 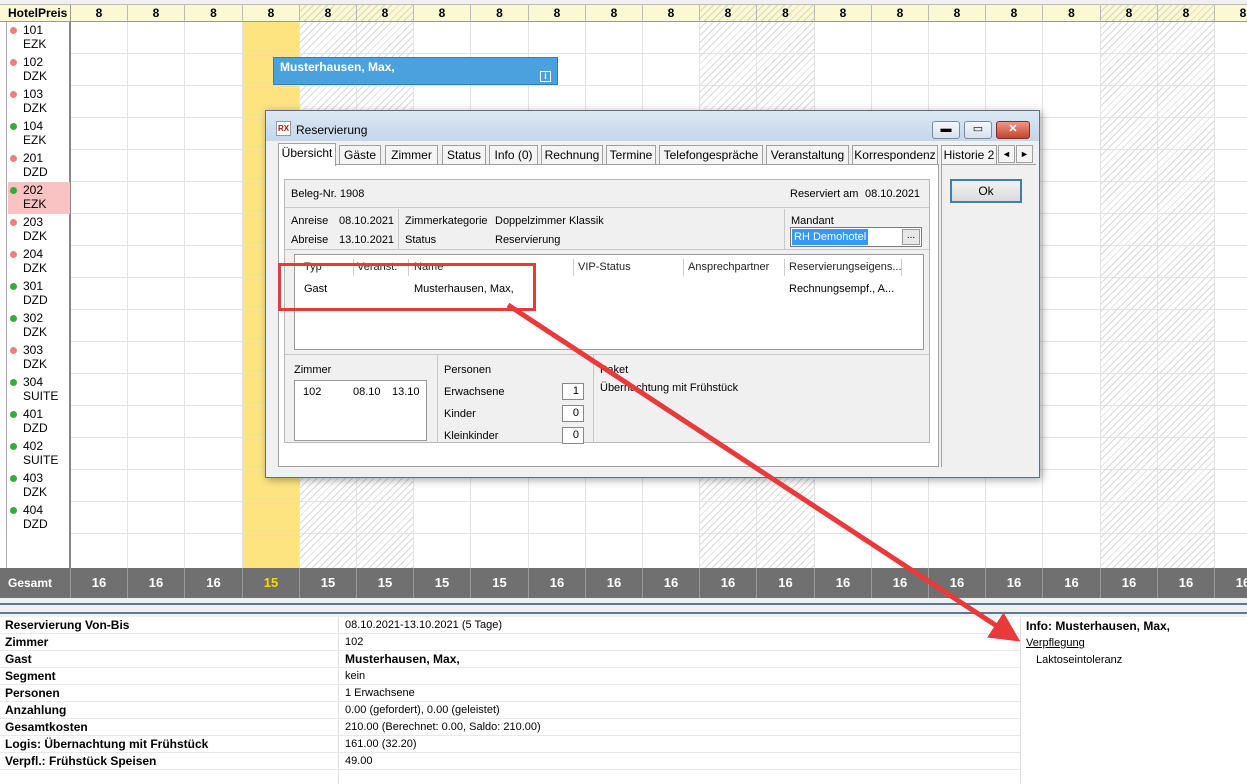 What do you see at coordinates (33, 94) in the screenshot?
I see `room-number: 103` at bounding box center [33, 94].